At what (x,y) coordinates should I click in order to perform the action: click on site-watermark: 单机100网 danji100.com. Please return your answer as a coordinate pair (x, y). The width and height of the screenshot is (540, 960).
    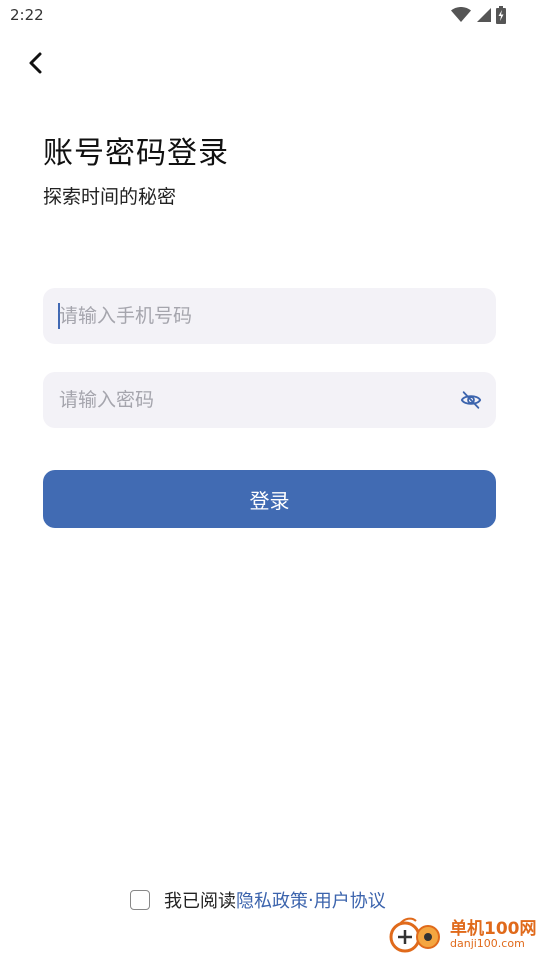
    Looking at the image, I should click on (463, 935).